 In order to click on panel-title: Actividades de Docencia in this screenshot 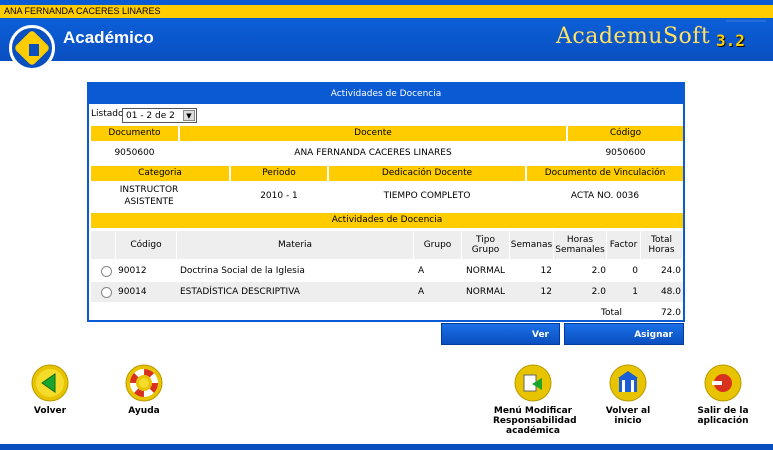, I will do `click(386, 94)`.